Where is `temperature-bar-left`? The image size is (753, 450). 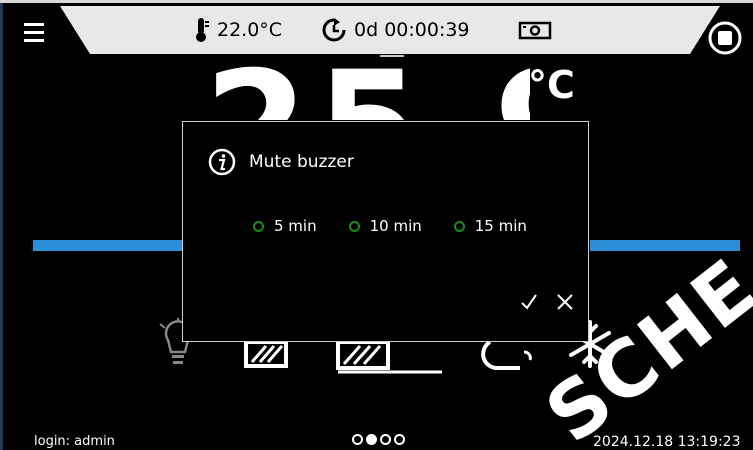 temperature-bar-left is located at coordinates (108, 245).